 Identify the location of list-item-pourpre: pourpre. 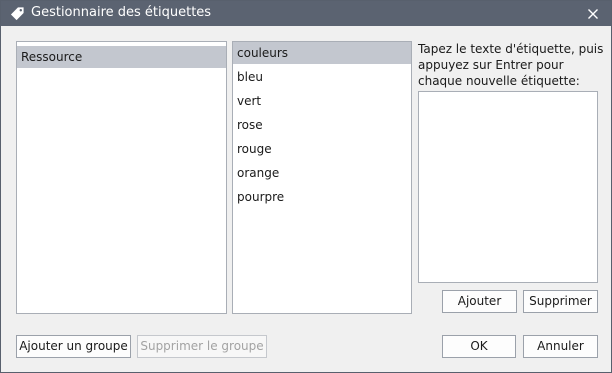
(322, 197).